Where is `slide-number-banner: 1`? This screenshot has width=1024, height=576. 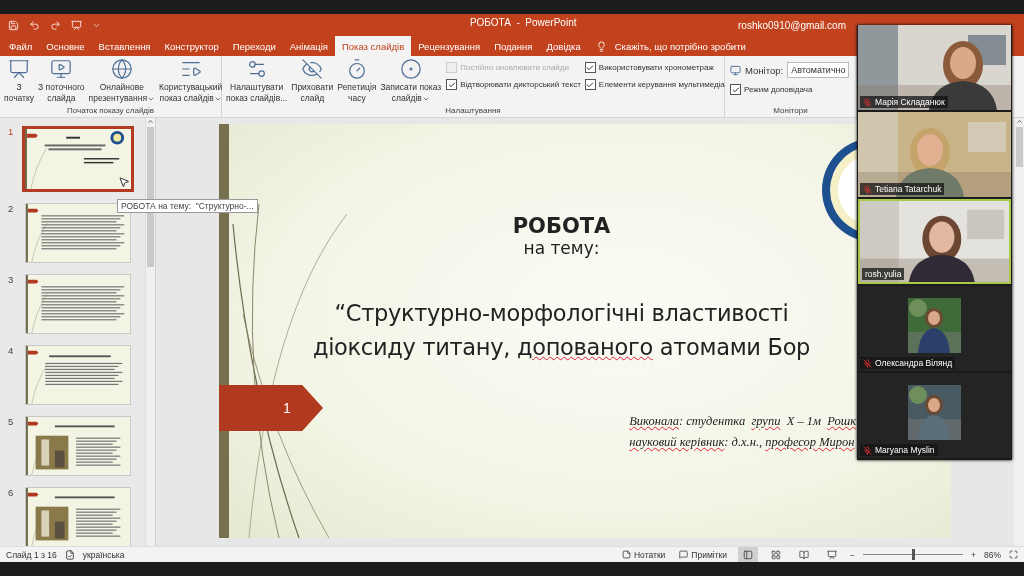 slide-number-banner: 1 is located at coordinates (271, 408).